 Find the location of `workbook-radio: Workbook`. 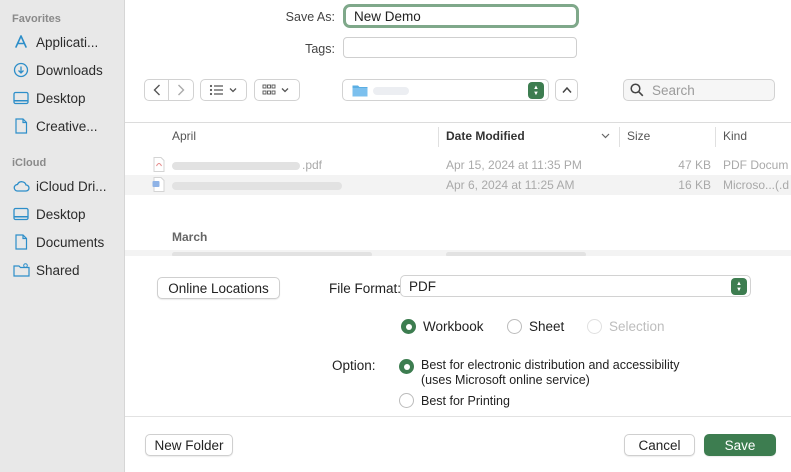

workbook-radio: Workbook is located at coordinates (442, 326).